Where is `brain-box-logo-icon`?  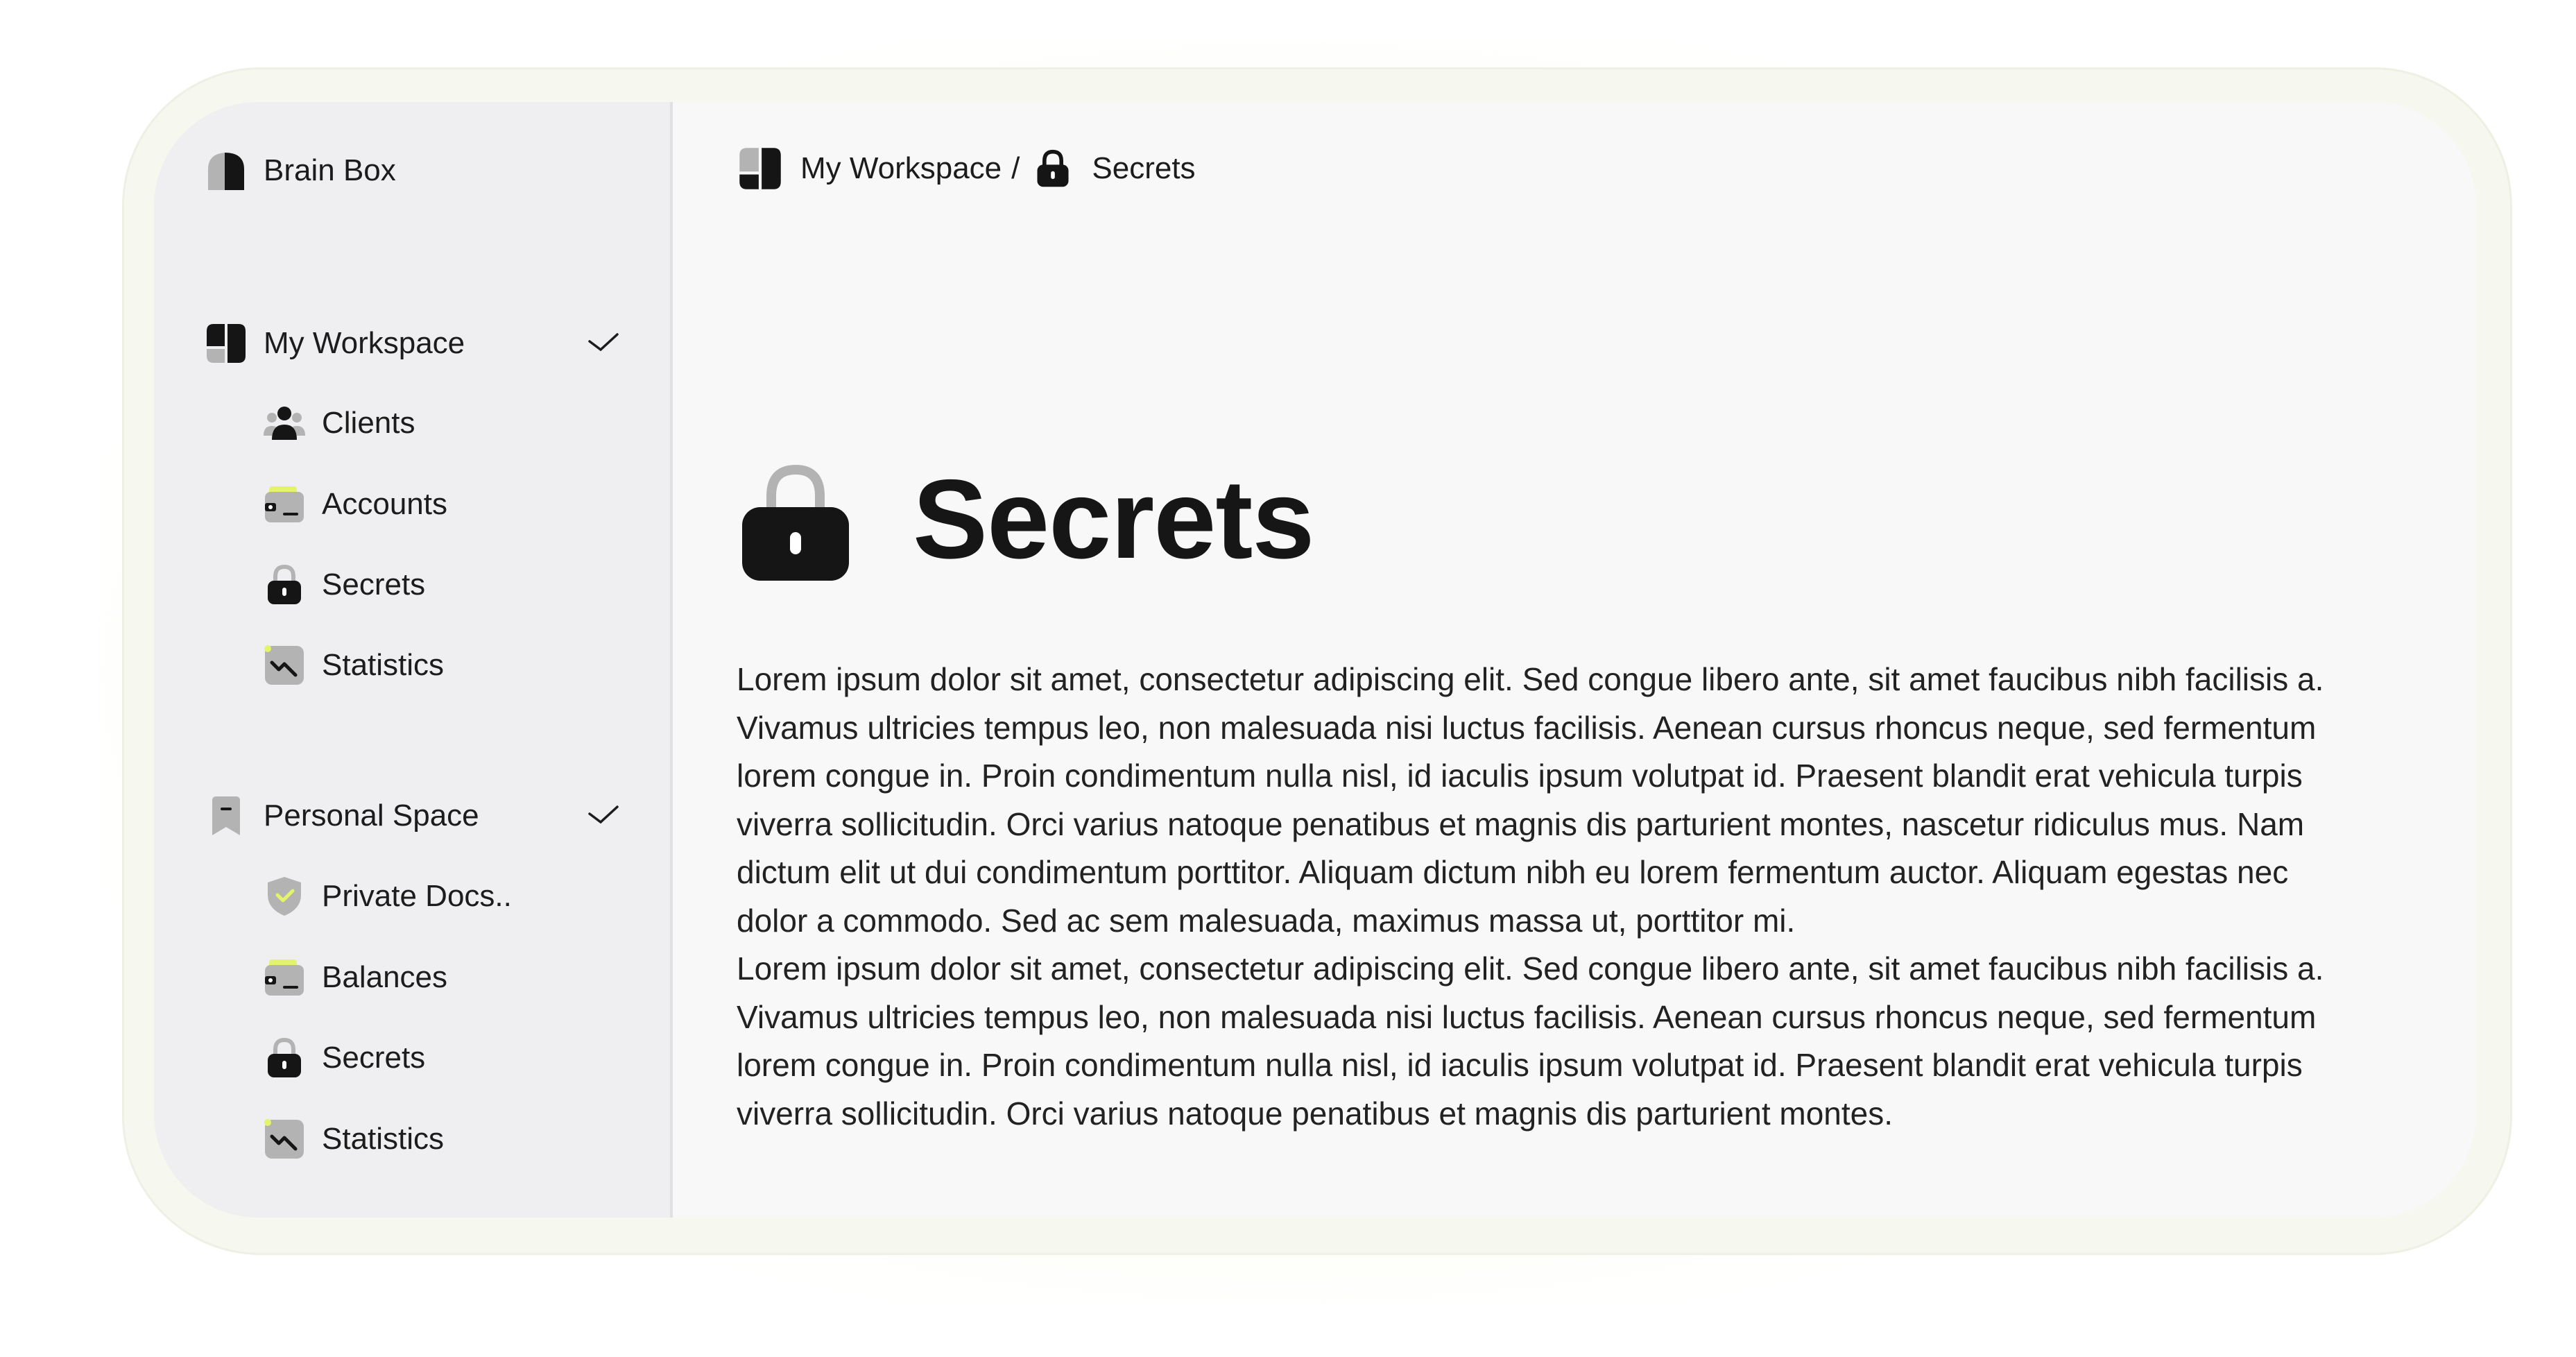 brain-box-logo-icon is located at coordinates (226, 170).